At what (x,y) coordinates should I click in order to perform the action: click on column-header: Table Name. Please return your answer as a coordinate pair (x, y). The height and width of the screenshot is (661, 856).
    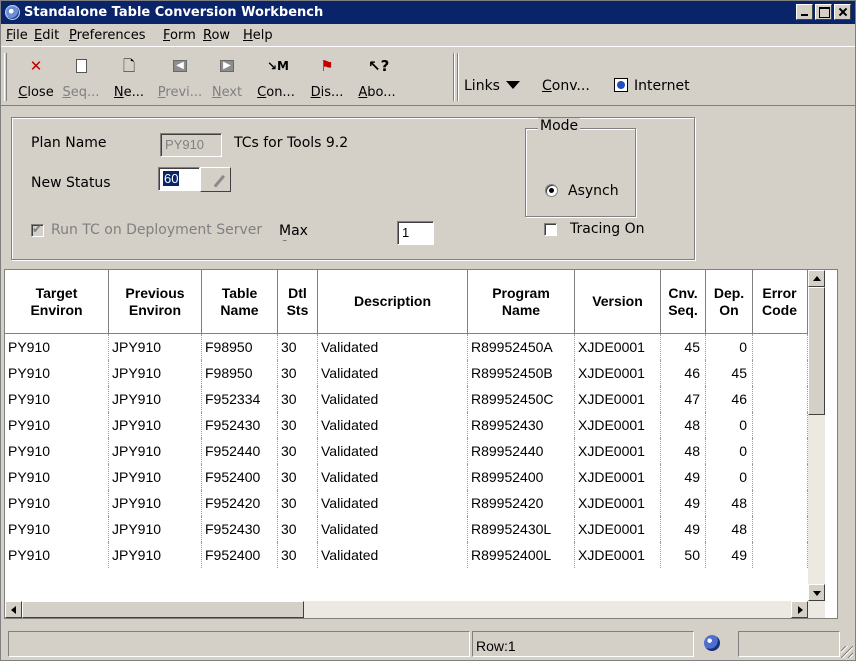
    Looking at the image, I should click on (240, 302).